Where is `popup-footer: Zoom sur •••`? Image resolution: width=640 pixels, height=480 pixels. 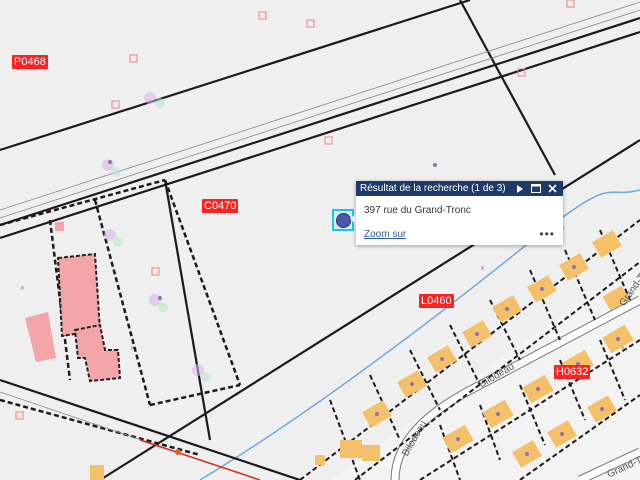 popup-footer: Zoom sur ••• is located at coordinates (459, 234).